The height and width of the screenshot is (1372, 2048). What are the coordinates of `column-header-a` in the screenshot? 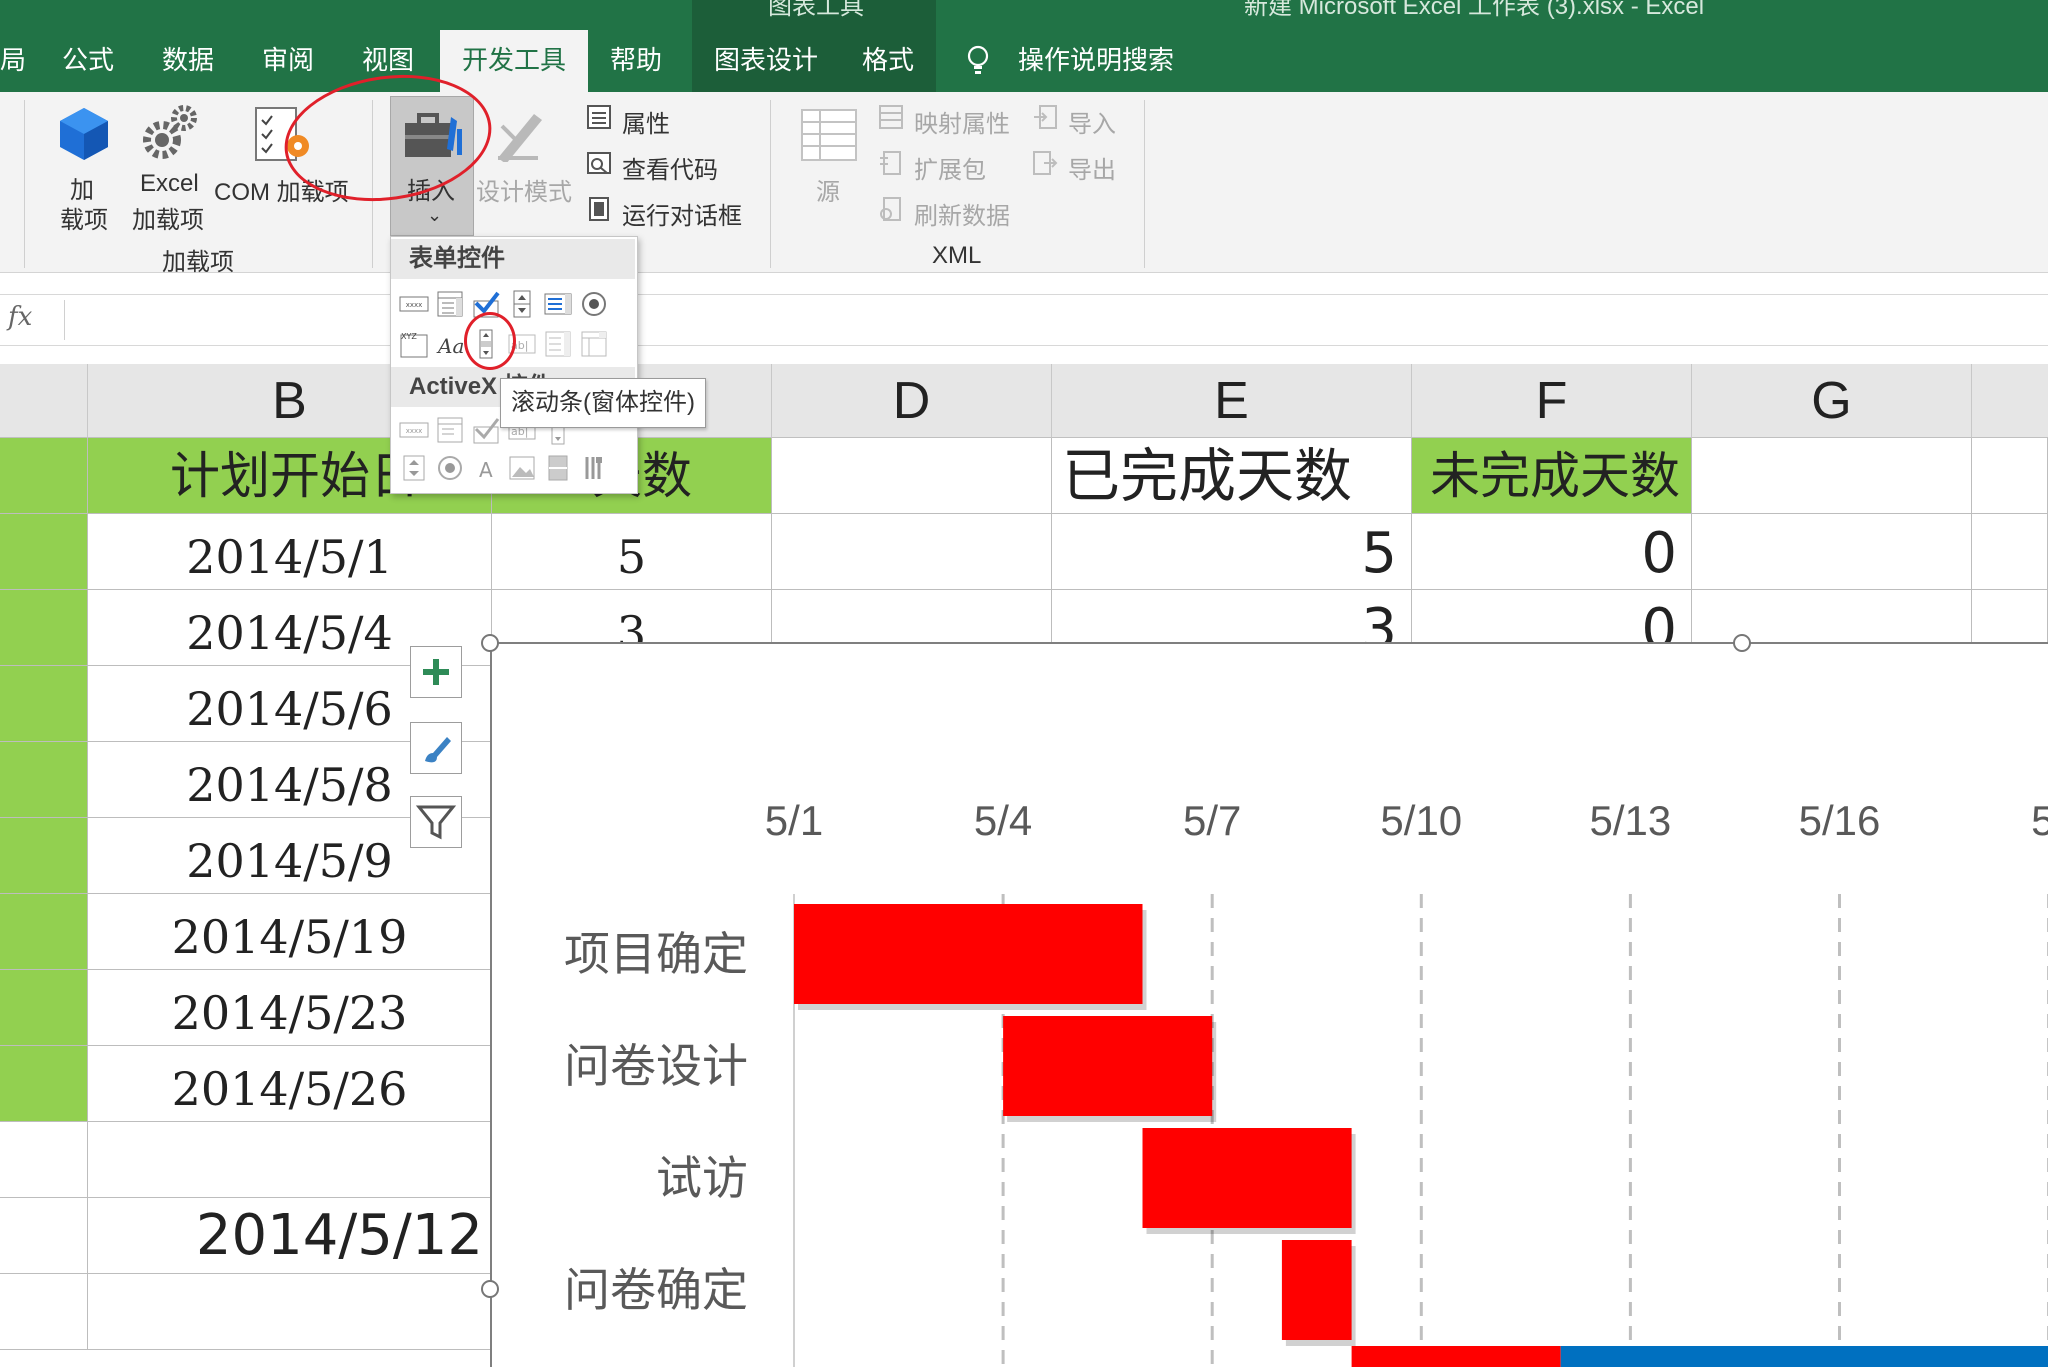 It's located at (44, 401).